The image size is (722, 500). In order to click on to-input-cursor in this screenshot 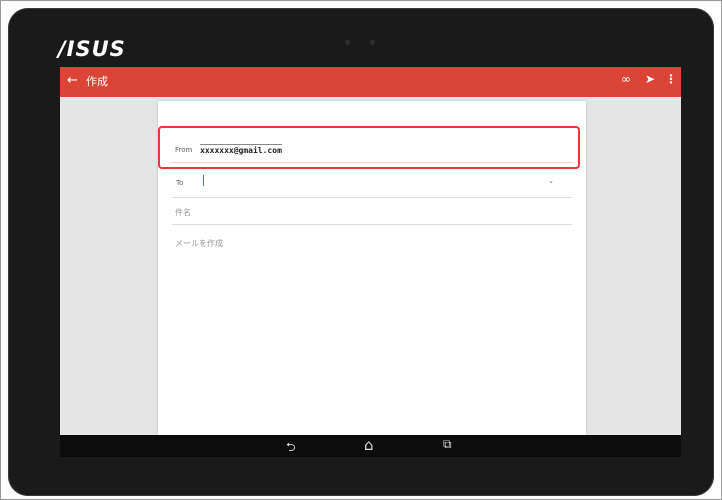, I will do `click(203, 180)`.